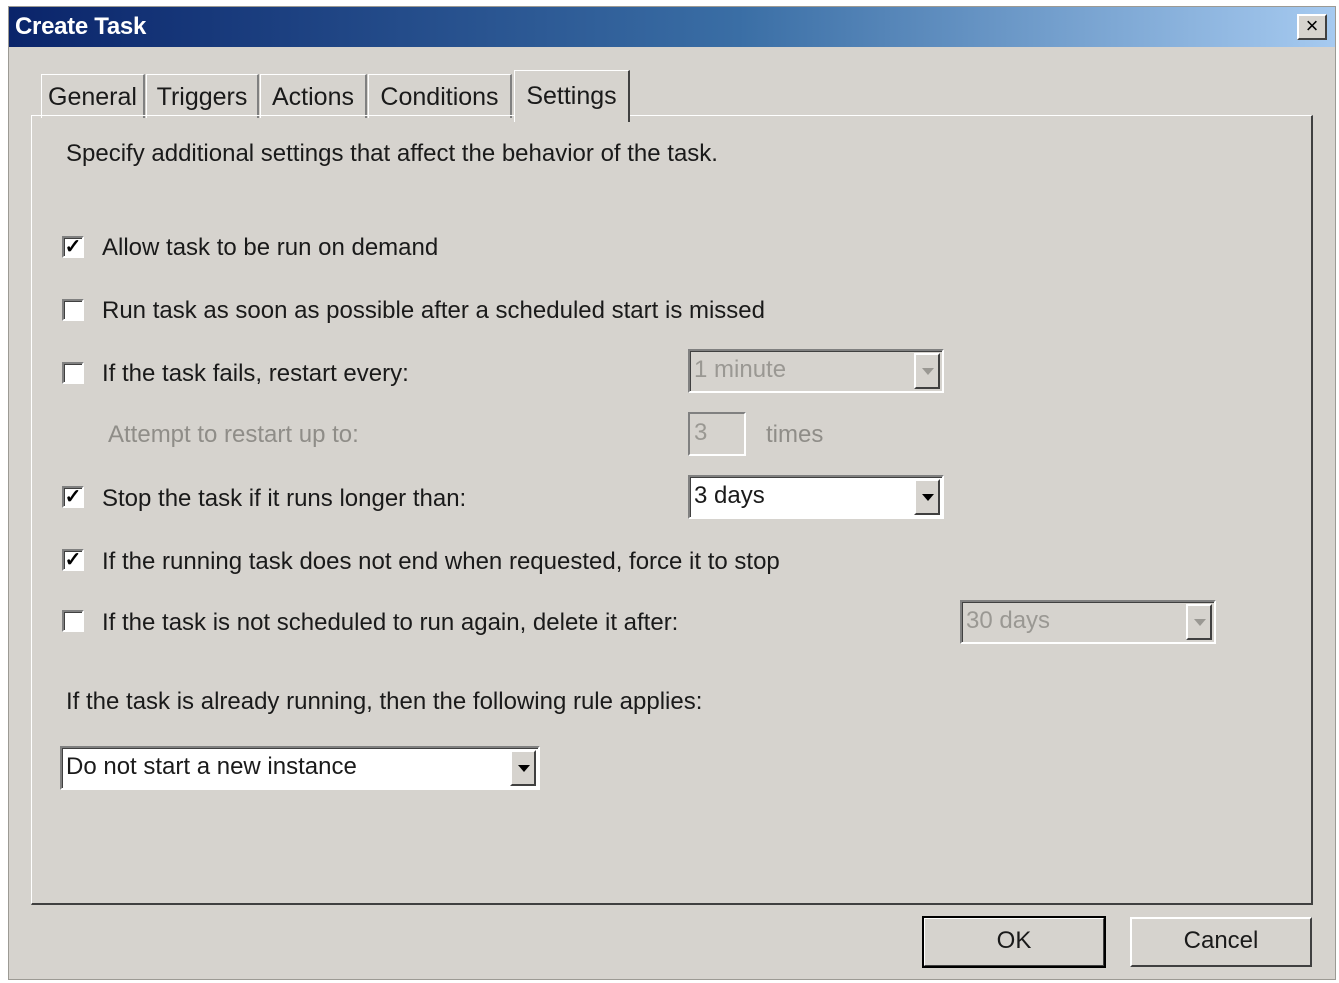 This screenshot has height=983, width=1339. What do you see at coordinates (1221, 942) in the screenshot?
I see `cancel-button: Cancel` at bounding box center [1221, 942].